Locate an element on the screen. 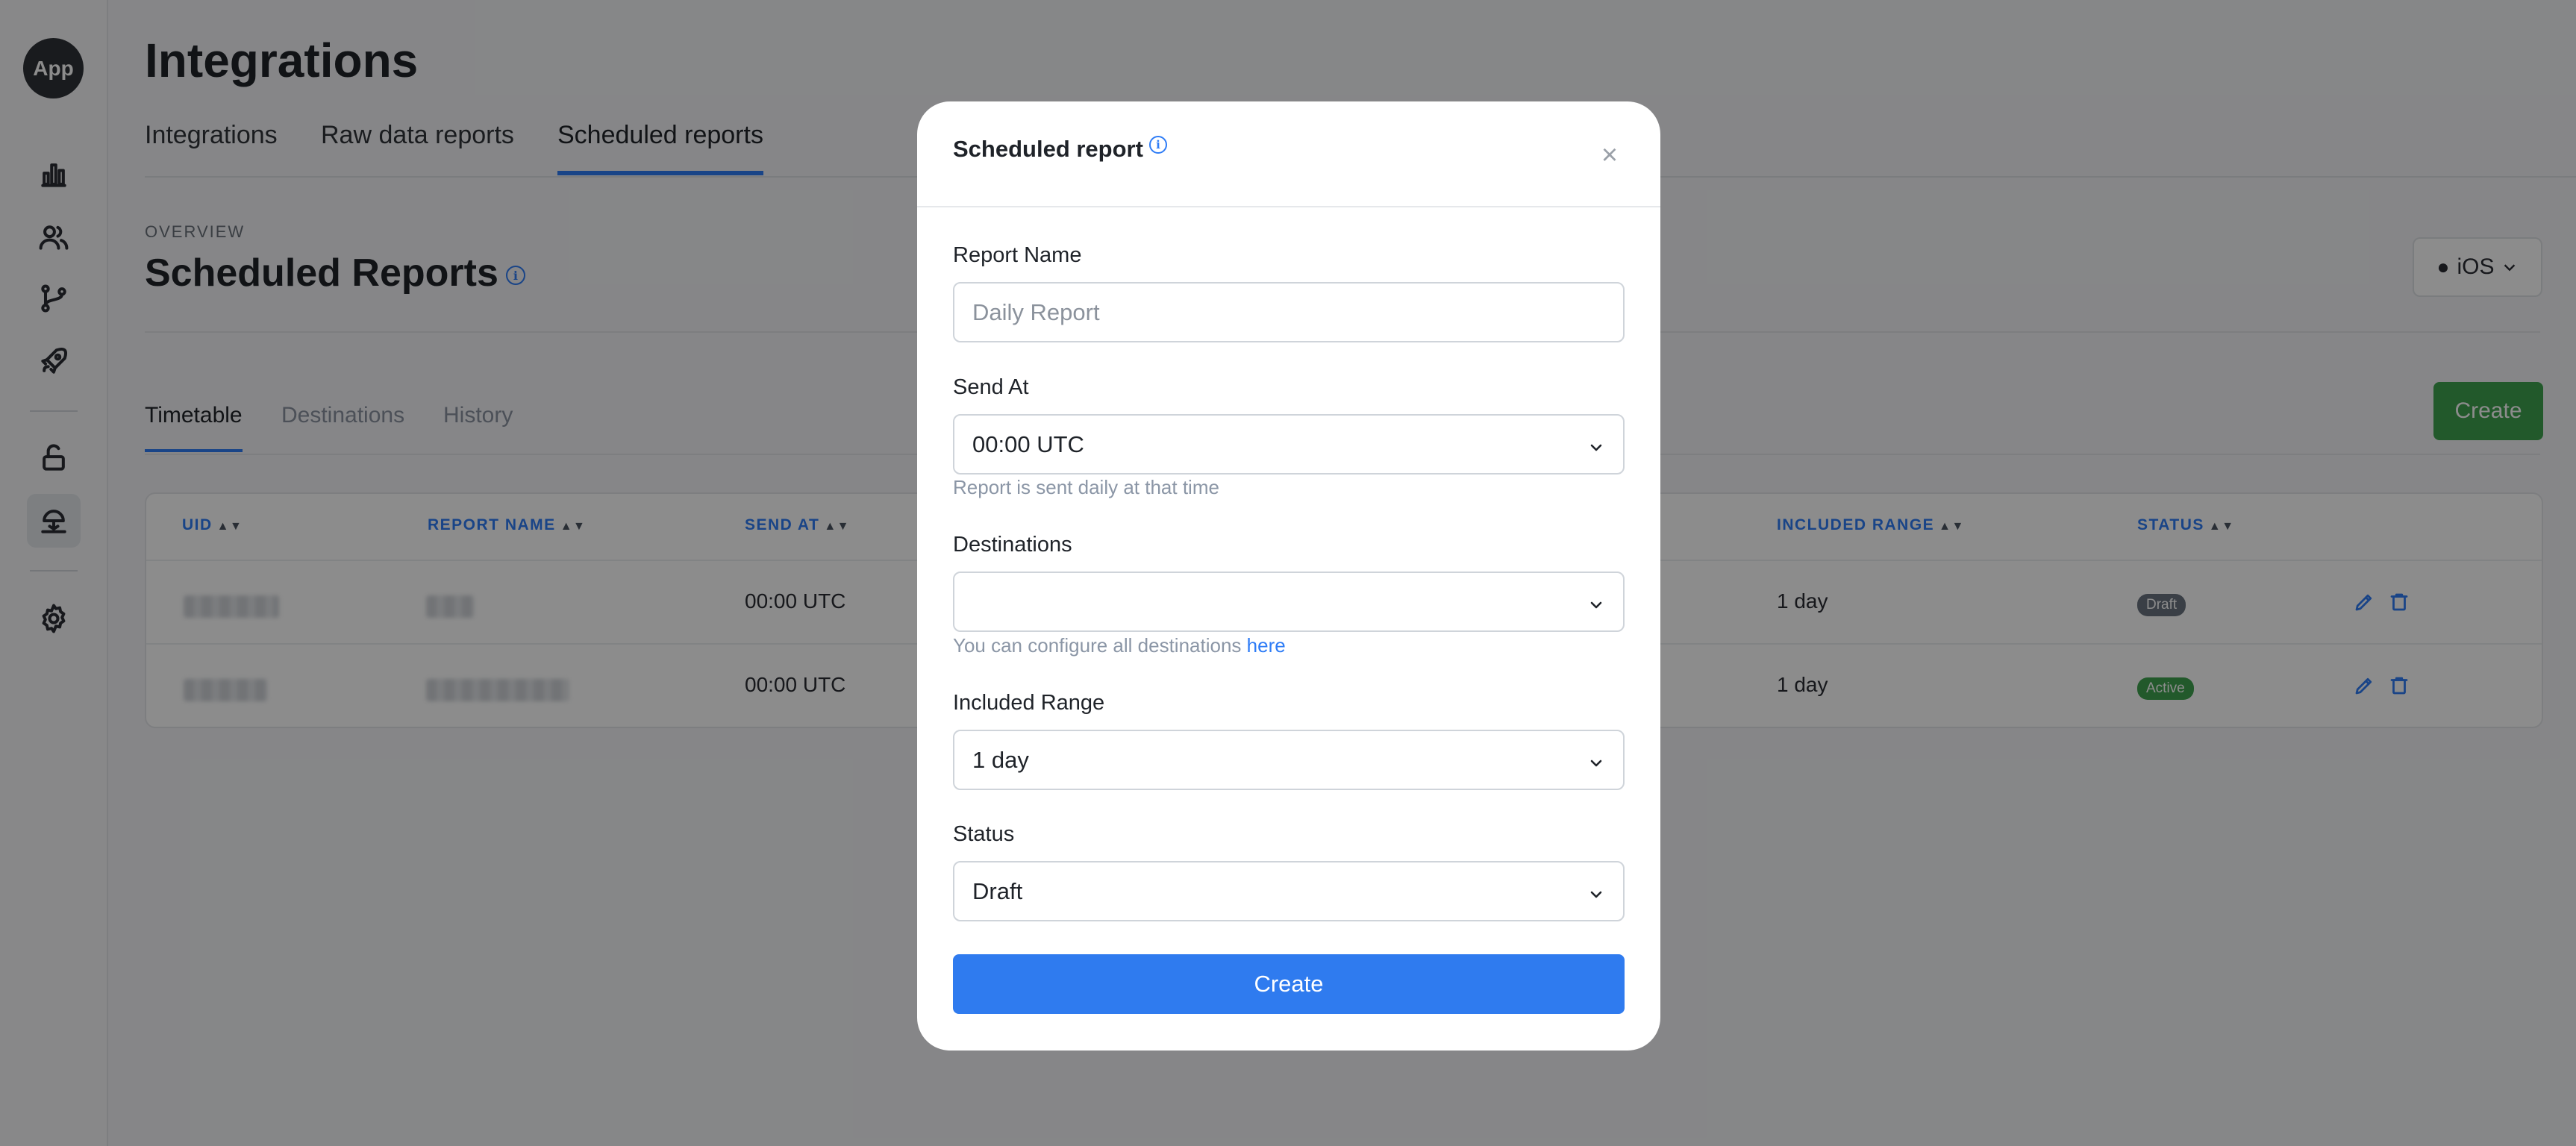 The width and height of the screenshot is (2576, 1146). included-range-select: 1 day is located at coordinates (1289, 760).